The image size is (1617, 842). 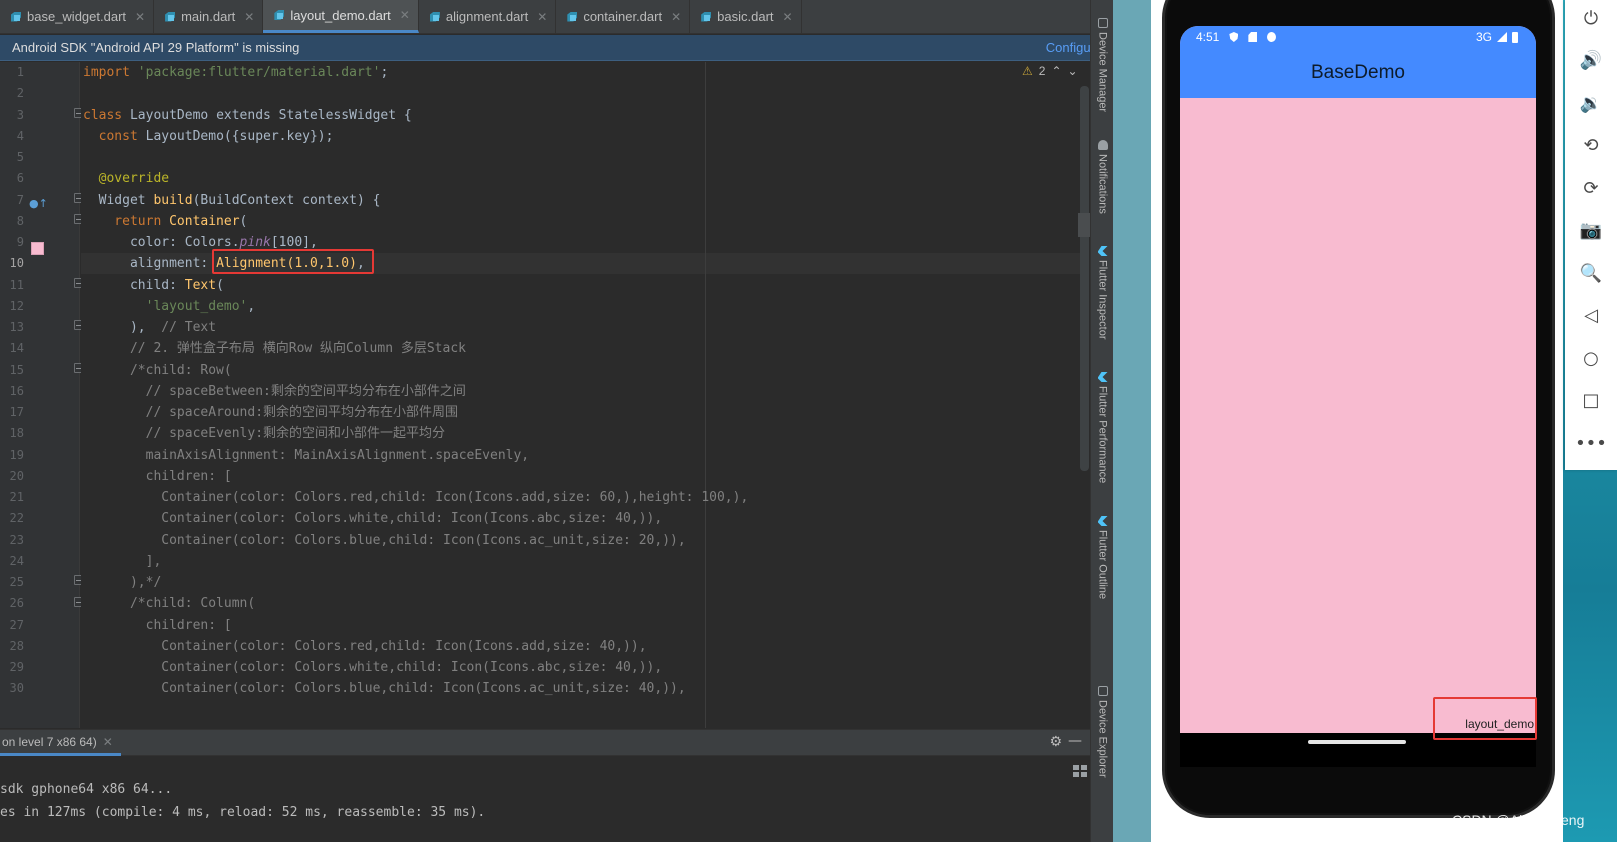 I want to click on code-token: alignment:, so click(x=150, y=264).